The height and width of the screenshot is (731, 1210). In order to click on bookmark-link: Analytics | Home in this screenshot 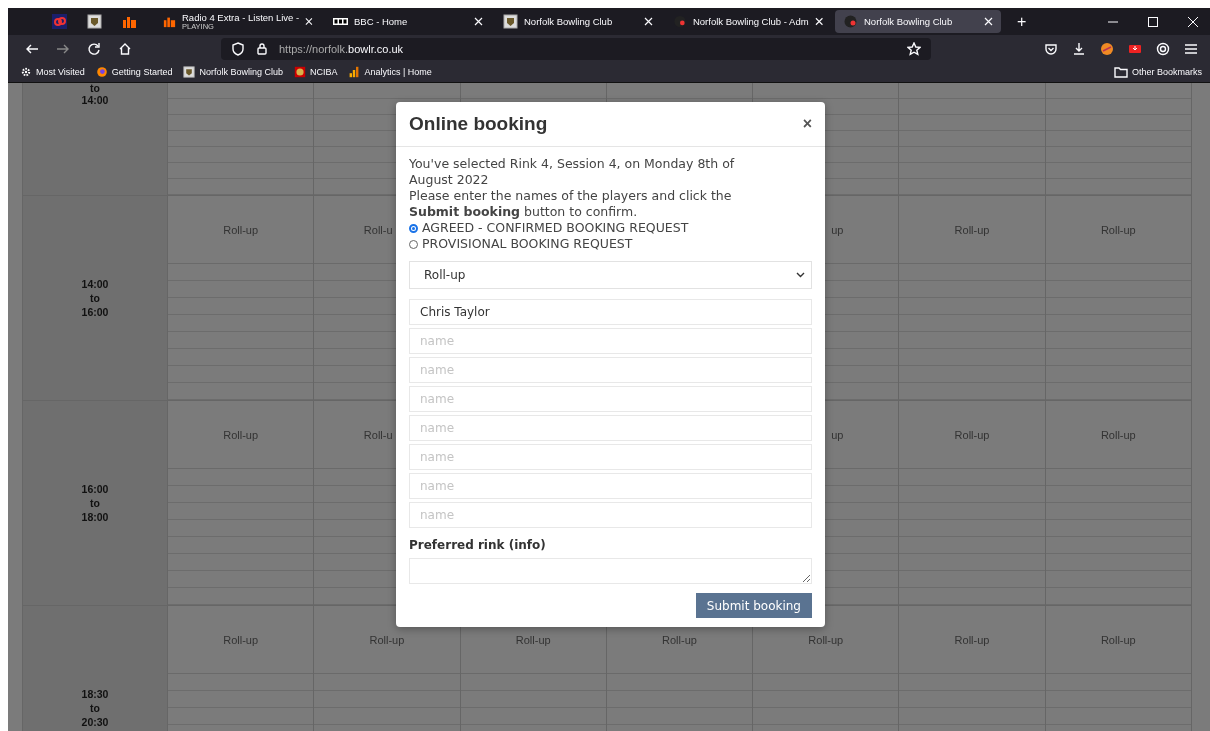, I will do `click(390, 72)`.